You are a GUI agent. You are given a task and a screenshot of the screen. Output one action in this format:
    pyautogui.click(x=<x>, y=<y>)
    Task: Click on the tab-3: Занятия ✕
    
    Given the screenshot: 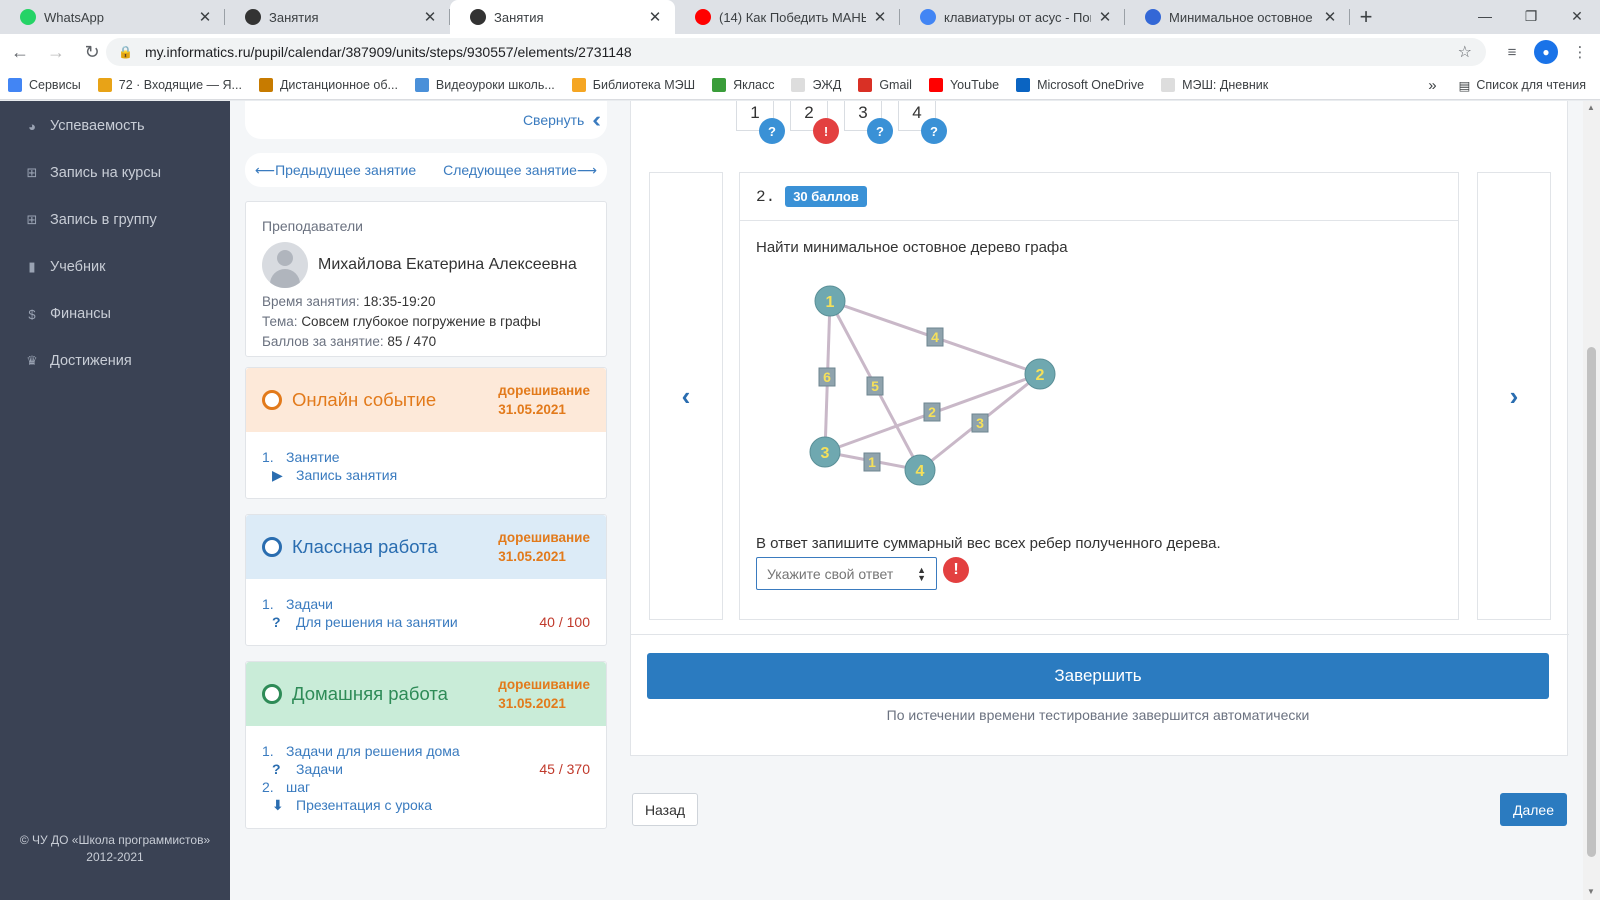 What is the action you would take?
    pyautogui.click(x=562, y=17)
    